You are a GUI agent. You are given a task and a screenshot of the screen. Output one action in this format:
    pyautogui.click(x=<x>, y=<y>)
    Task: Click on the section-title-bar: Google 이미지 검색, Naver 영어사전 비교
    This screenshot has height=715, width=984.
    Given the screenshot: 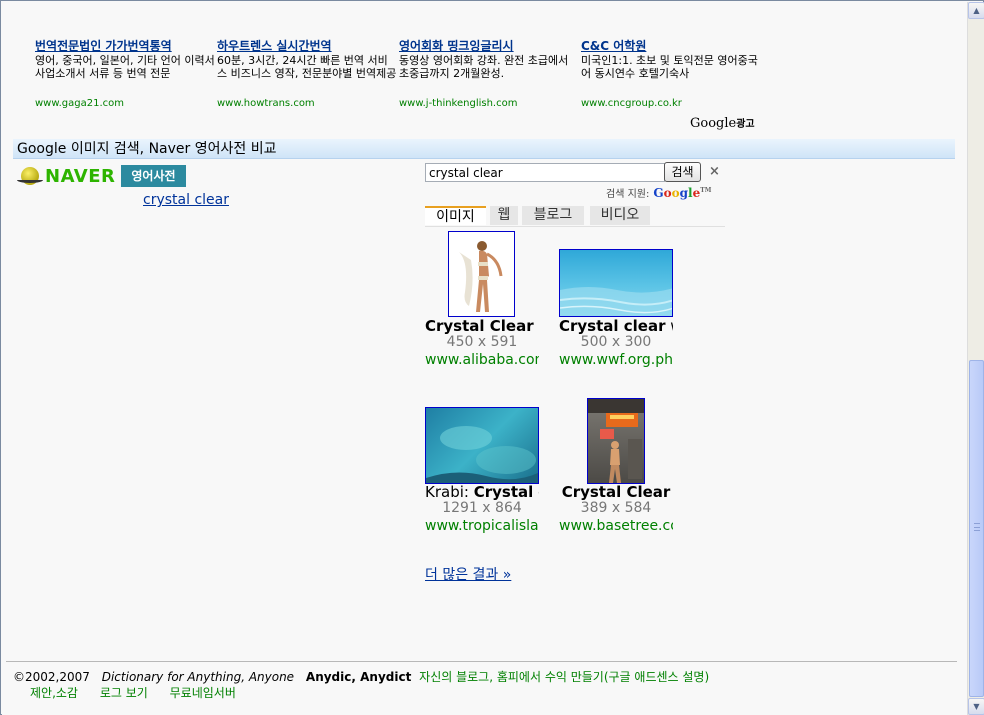 What is the action you would take?
    pyautogui.click(x=484, y=149)
    